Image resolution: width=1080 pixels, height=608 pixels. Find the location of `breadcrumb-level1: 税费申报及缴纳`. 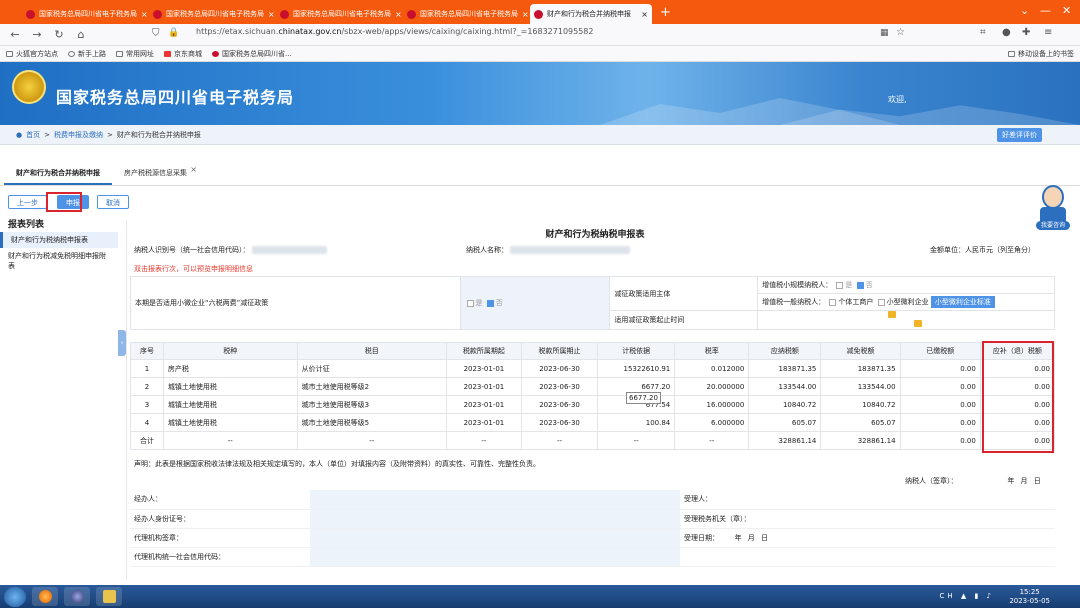

breadcrumb-level1: 税费申报及缴纳 is located at coordinates (78, 135).